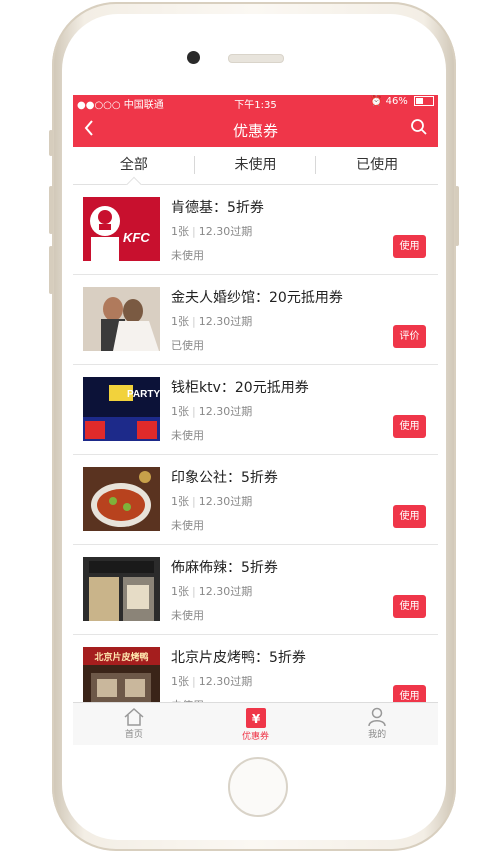 This screenshot has height=855, width=500. Describe the element at coordinates (133, 735) in the screenshot. I see `tabbar-label: 首页` at that location.